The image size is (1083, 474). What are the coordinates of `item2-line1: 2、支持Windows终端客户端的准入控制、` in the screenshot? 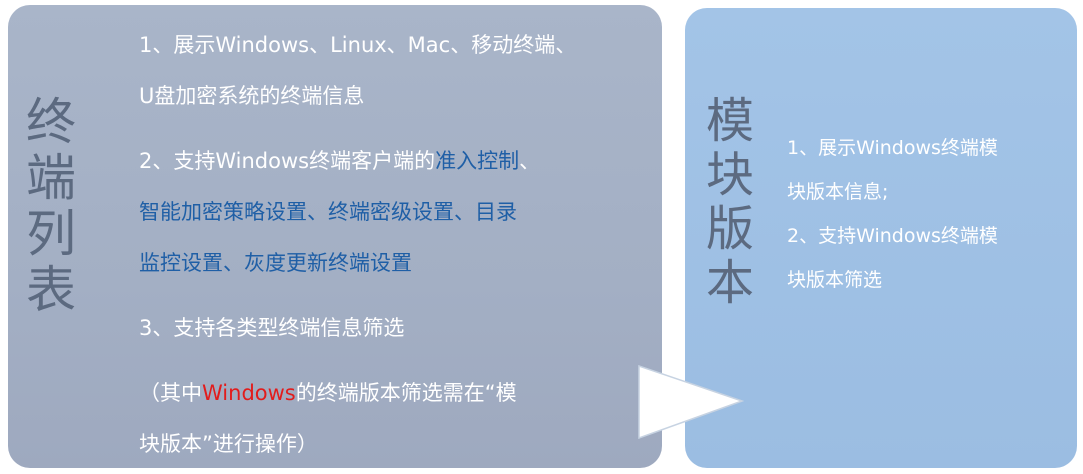 It's located at (399, 161).